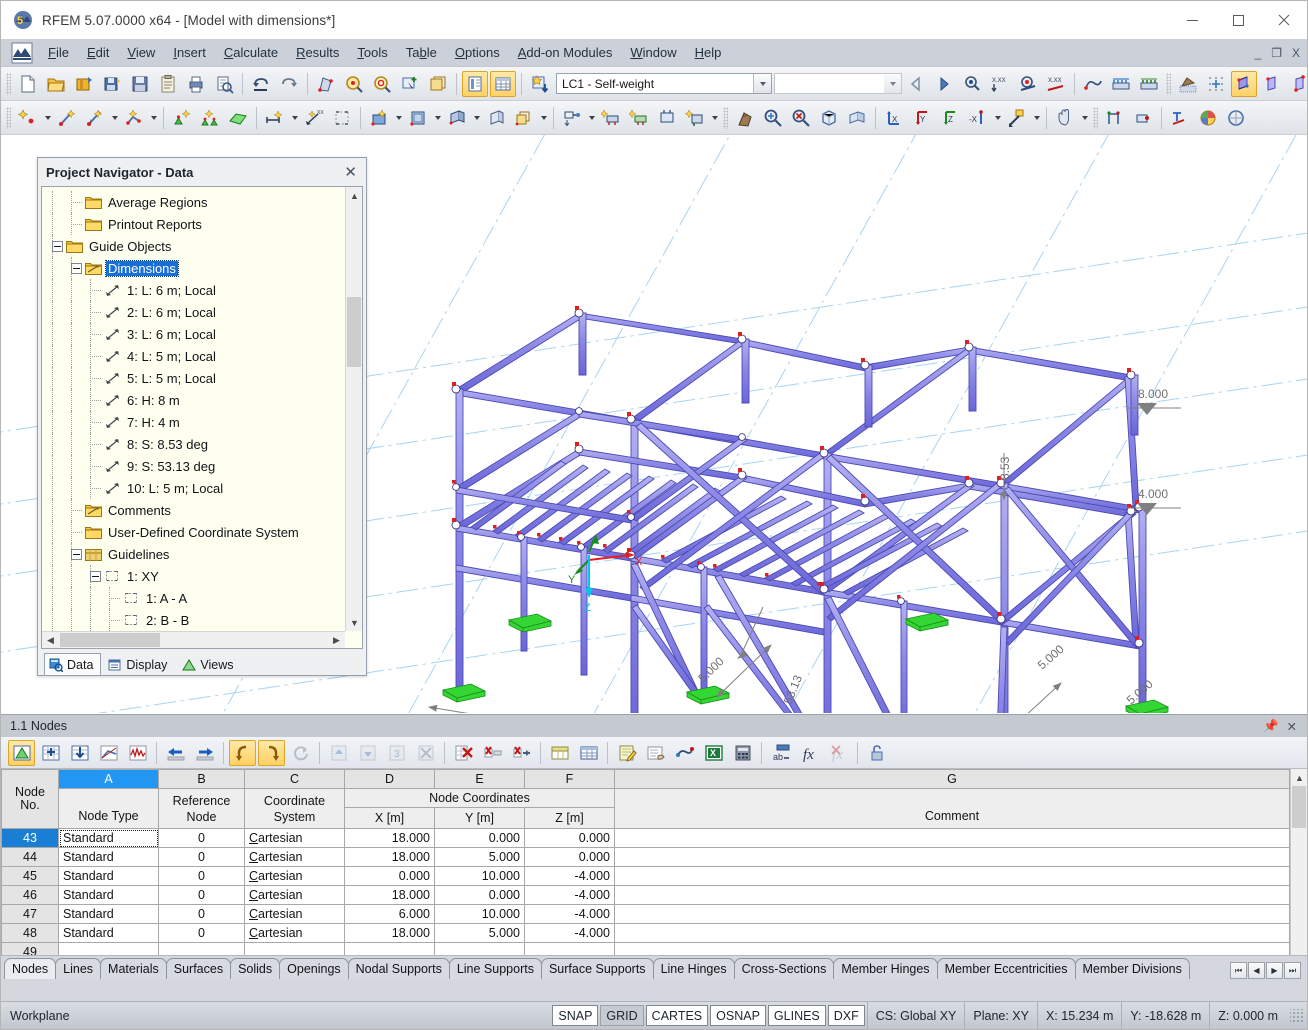 This screenshot has width=1308, height=1030. I want to click on mdi-restore-button: ❐, so click(1276, 53).